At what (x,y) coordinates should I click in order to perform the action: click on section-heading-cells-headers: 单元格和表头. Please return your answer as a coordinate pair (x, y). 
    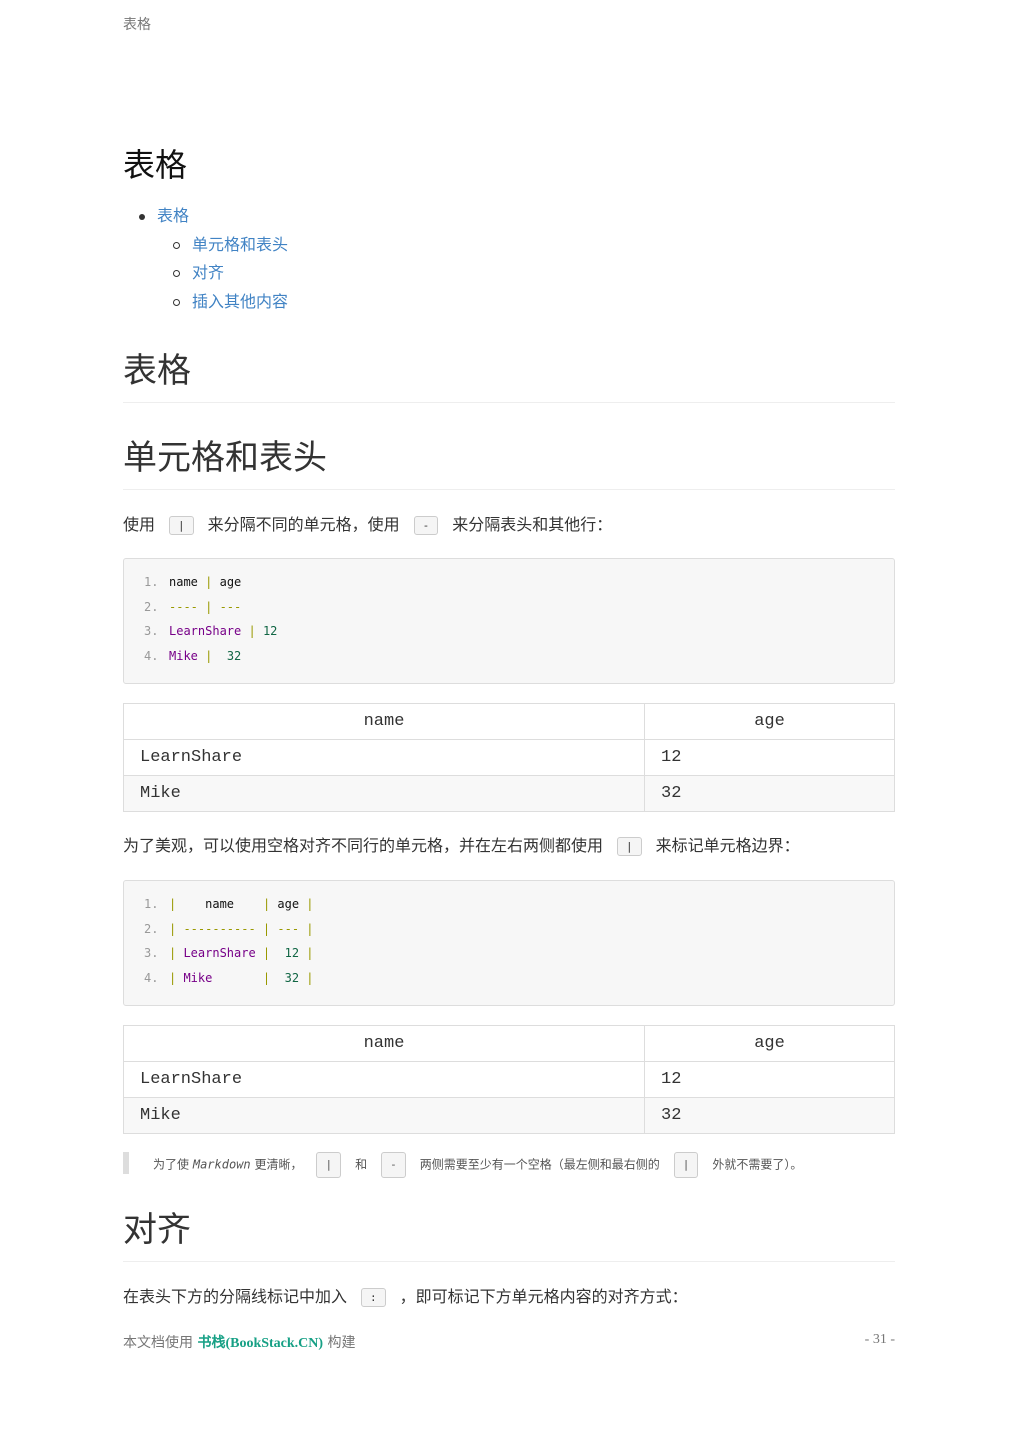
    Looking at the image, I should click on (509, 460).